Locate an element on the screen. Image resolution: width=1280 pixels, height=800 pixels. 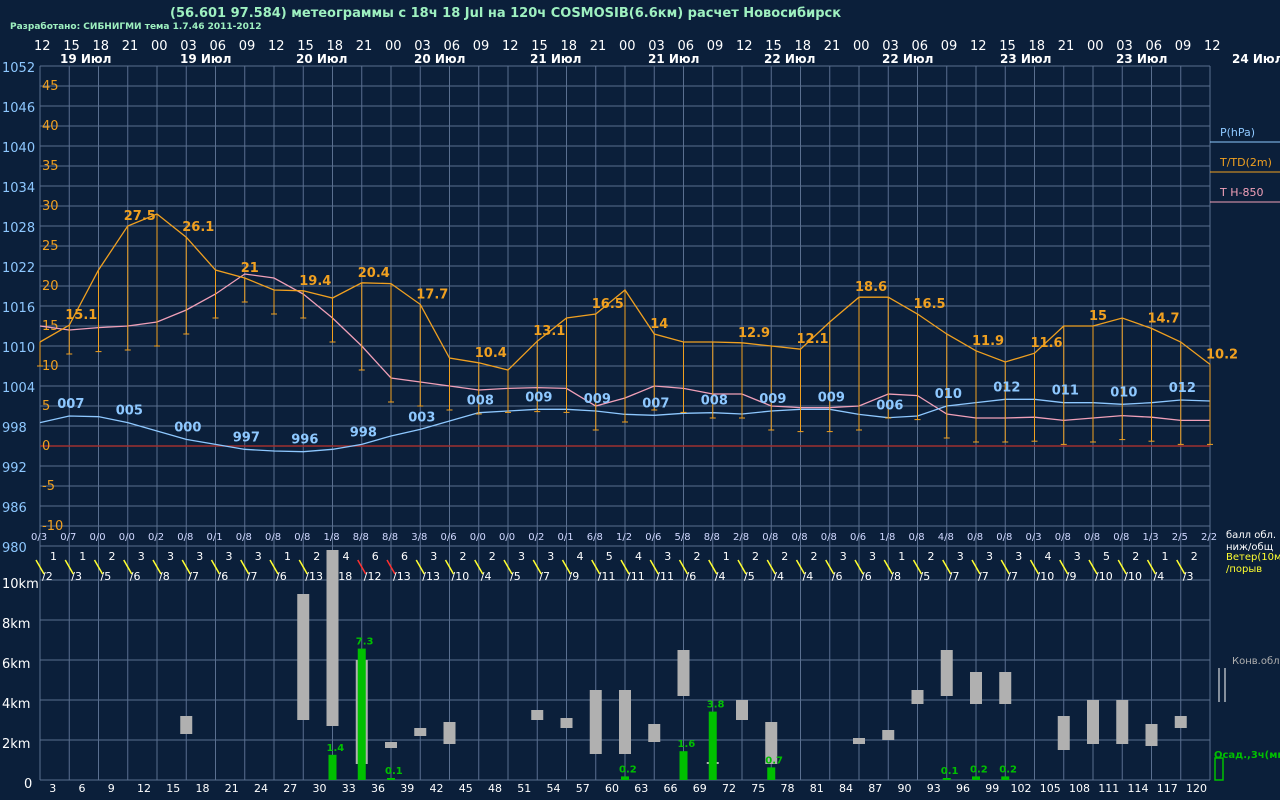
legend-label: T H-850 is located at coordinates (1241, 192).